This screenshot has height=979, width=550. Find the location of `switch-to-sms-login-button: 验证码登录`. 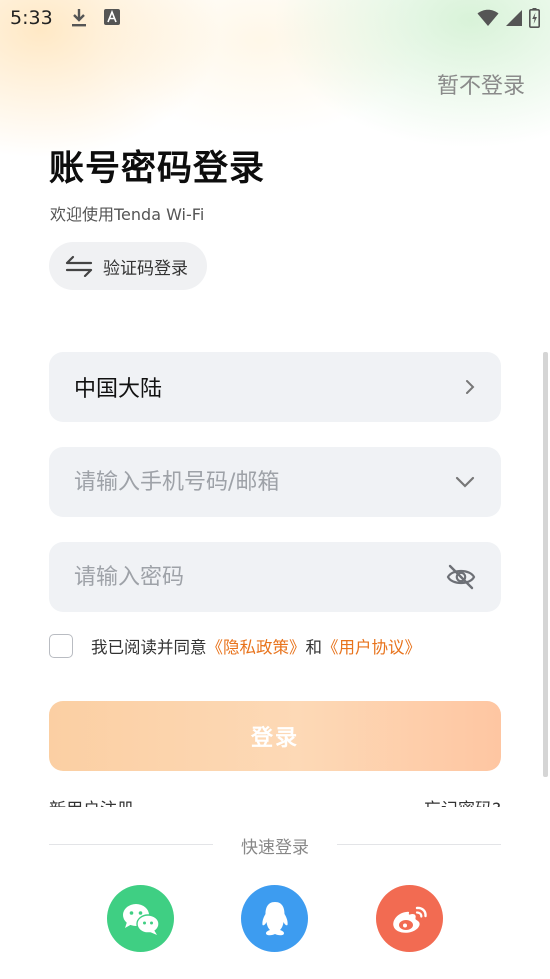

switch-to-sms-login-button: 验证码登录 is located at coordinates (128, 266).